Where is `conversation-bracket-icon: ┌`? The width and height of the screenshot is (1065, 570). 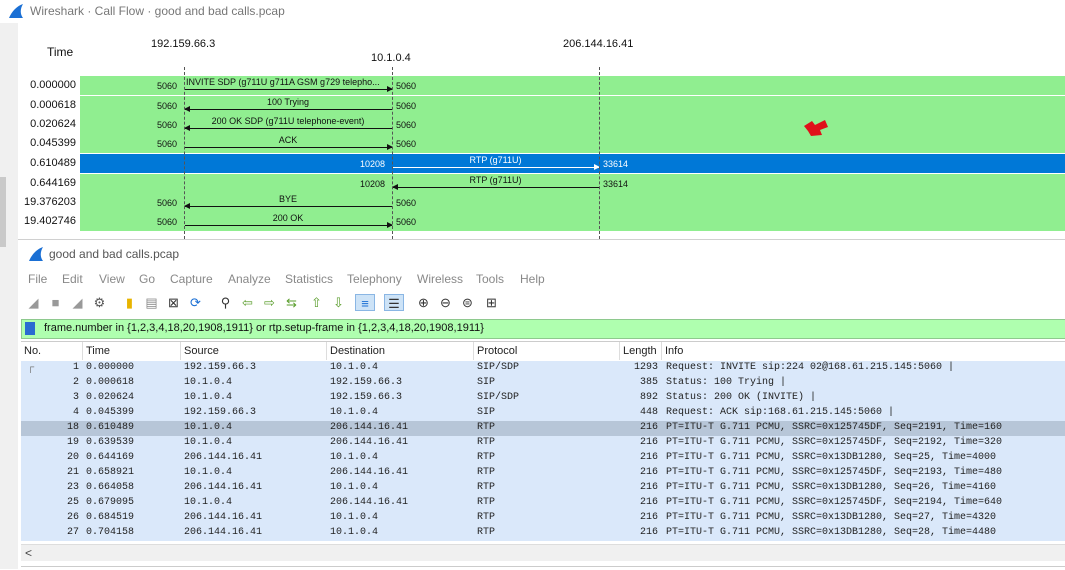 conversation-bracket-icon: ┌ is located at coordinates (31, 367).